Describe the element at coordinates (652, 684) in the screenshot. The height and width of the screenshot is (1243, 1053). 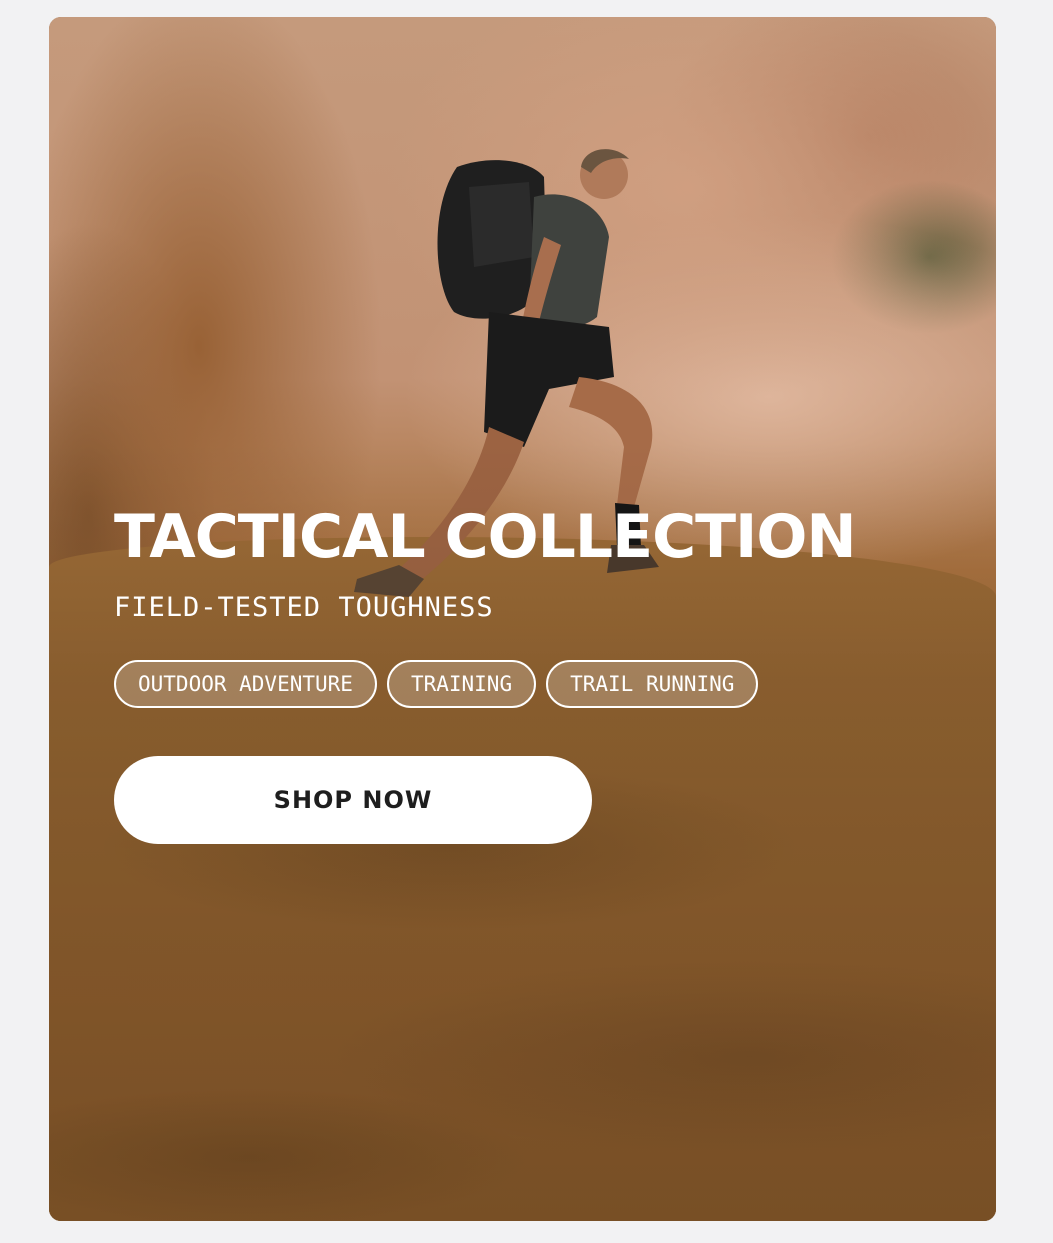
I see `tag-trail-running: TRAIL RUNNING` at that location.